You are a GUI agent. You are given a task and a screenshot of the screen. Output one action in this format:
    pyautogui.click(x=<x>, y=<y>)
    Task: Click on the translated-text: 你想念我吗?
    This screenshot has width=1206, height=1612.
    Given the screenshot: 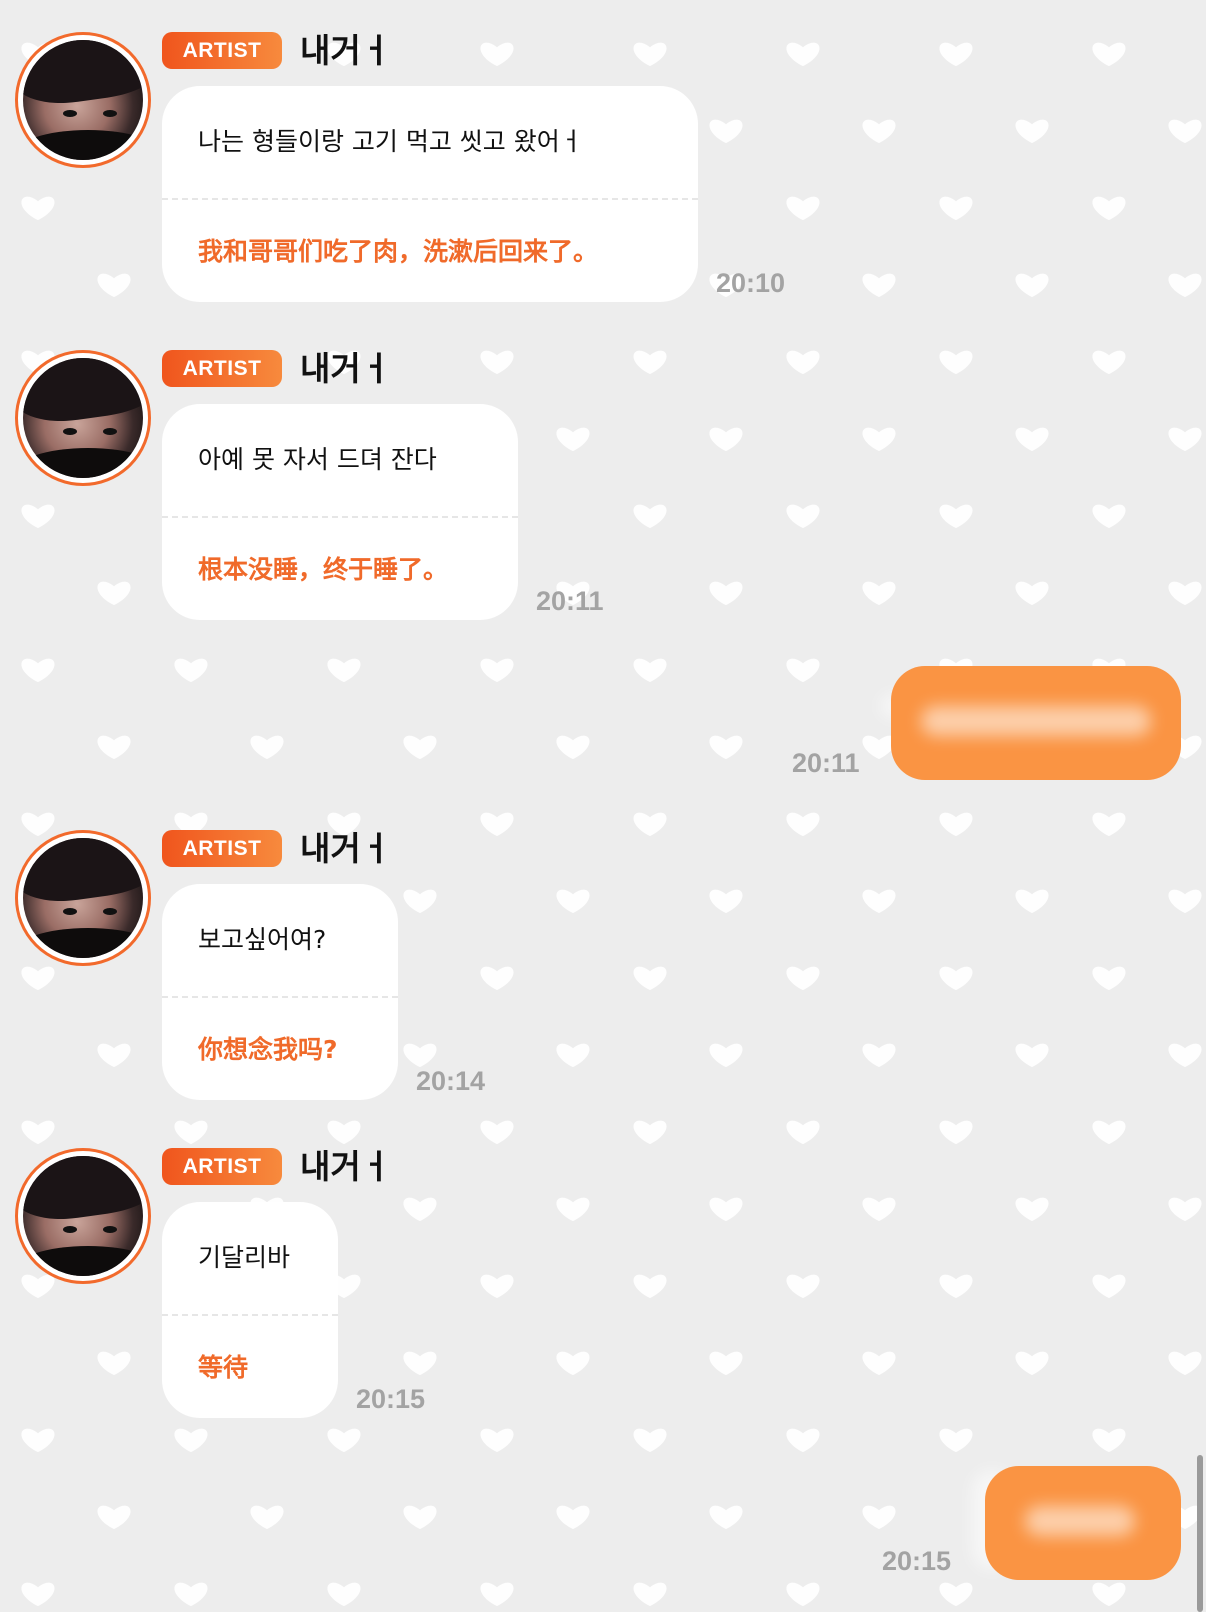 What is the action you would take?
    pyautogui.click(x=268, y=1049)
    